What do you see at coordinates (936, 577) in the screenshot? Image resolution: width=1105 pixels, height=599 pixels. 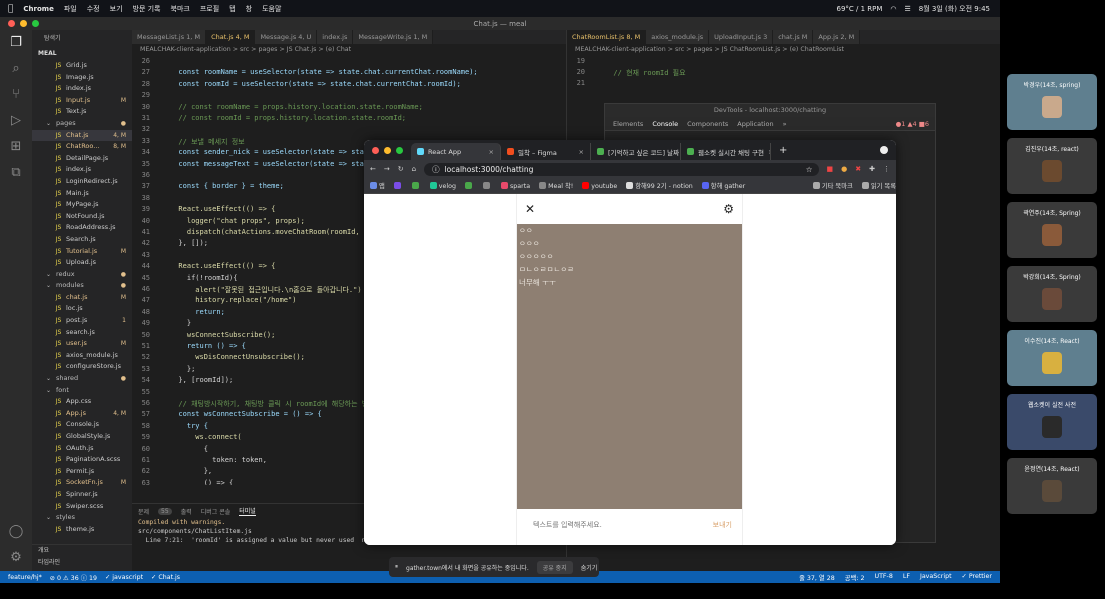 I see `language-mode: JavaScript` at bounding box center [936, 577].